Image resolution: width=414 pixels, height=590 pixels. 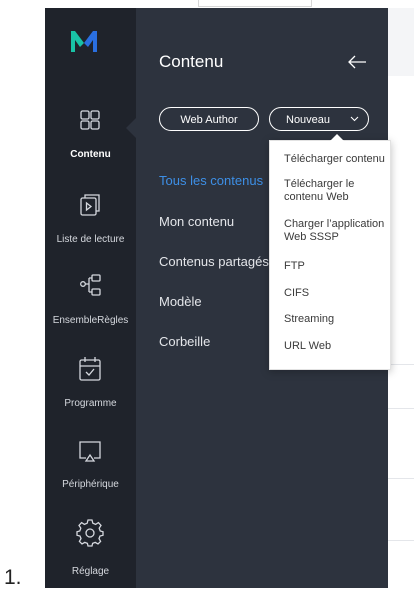 What do you see at coordinates (196, 221) in the screenshot?
I see `category-mon-contenu: Mon contenu` at bounding box center [196, 221].